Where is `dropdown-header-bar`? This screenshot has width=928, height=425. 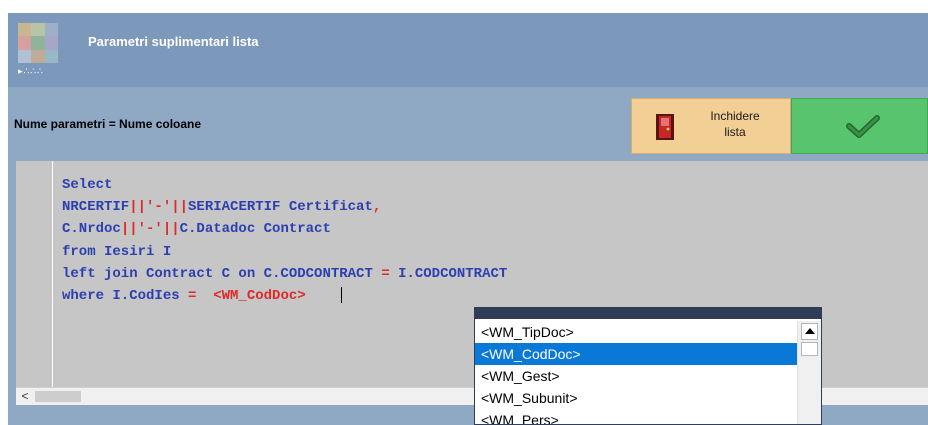 dropdown-header-bar is located at coordinates (648, 313).